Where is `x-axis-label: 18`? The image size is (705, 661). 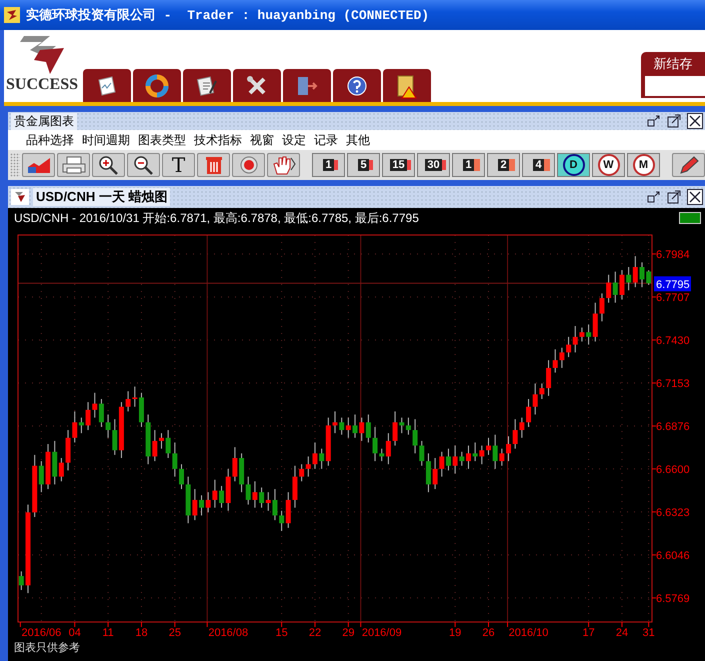
x-axis-label: 18 is located at coordinates (141, 633).